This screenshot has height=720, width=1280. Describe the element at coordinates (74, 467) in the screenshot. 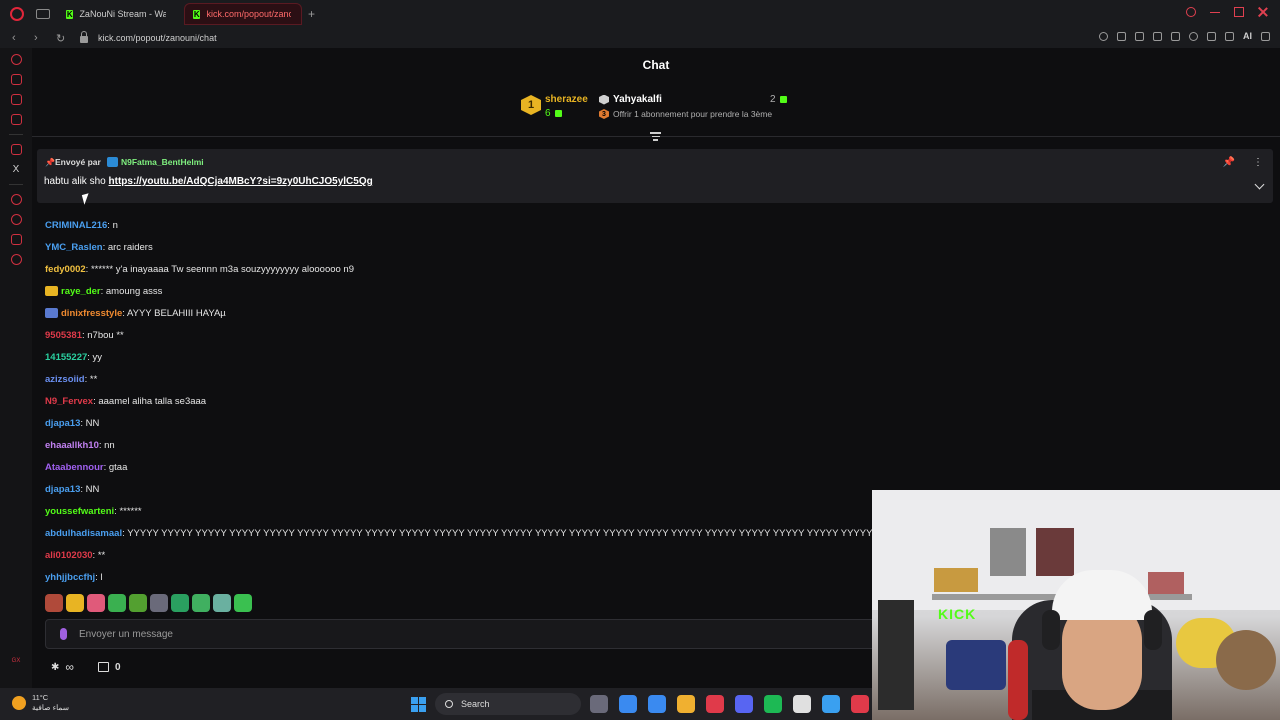

I see `chat-username: Ataabennour` at that location.